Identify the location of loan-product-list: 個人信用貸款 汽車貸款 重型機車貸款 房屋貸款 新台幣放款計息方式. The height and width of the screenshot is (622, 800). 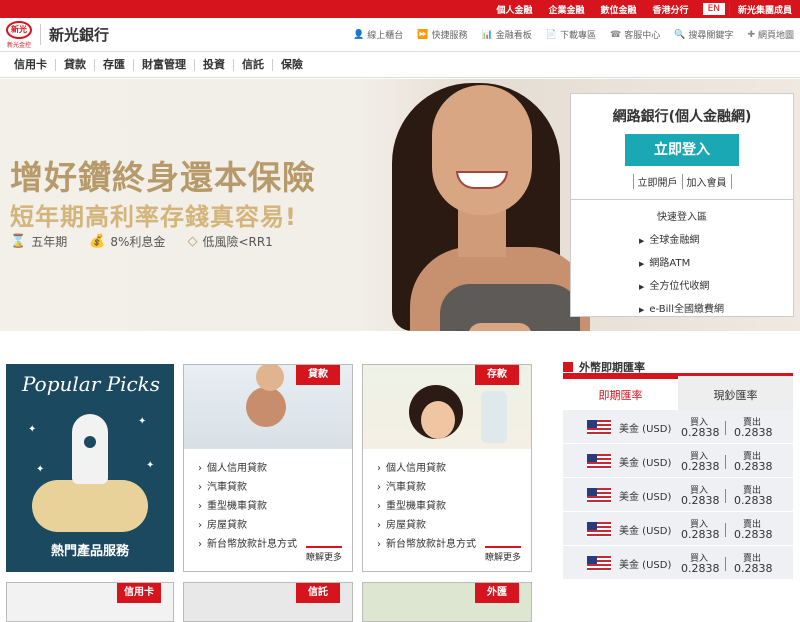
(247, 506).